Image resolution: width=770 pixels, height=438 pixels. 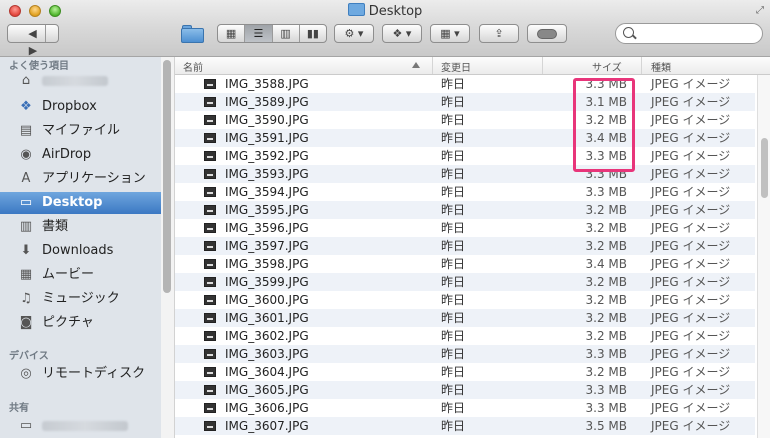 I want to click on dropbox-menu-button: ❖ ▾, so click(x=402, y=33).